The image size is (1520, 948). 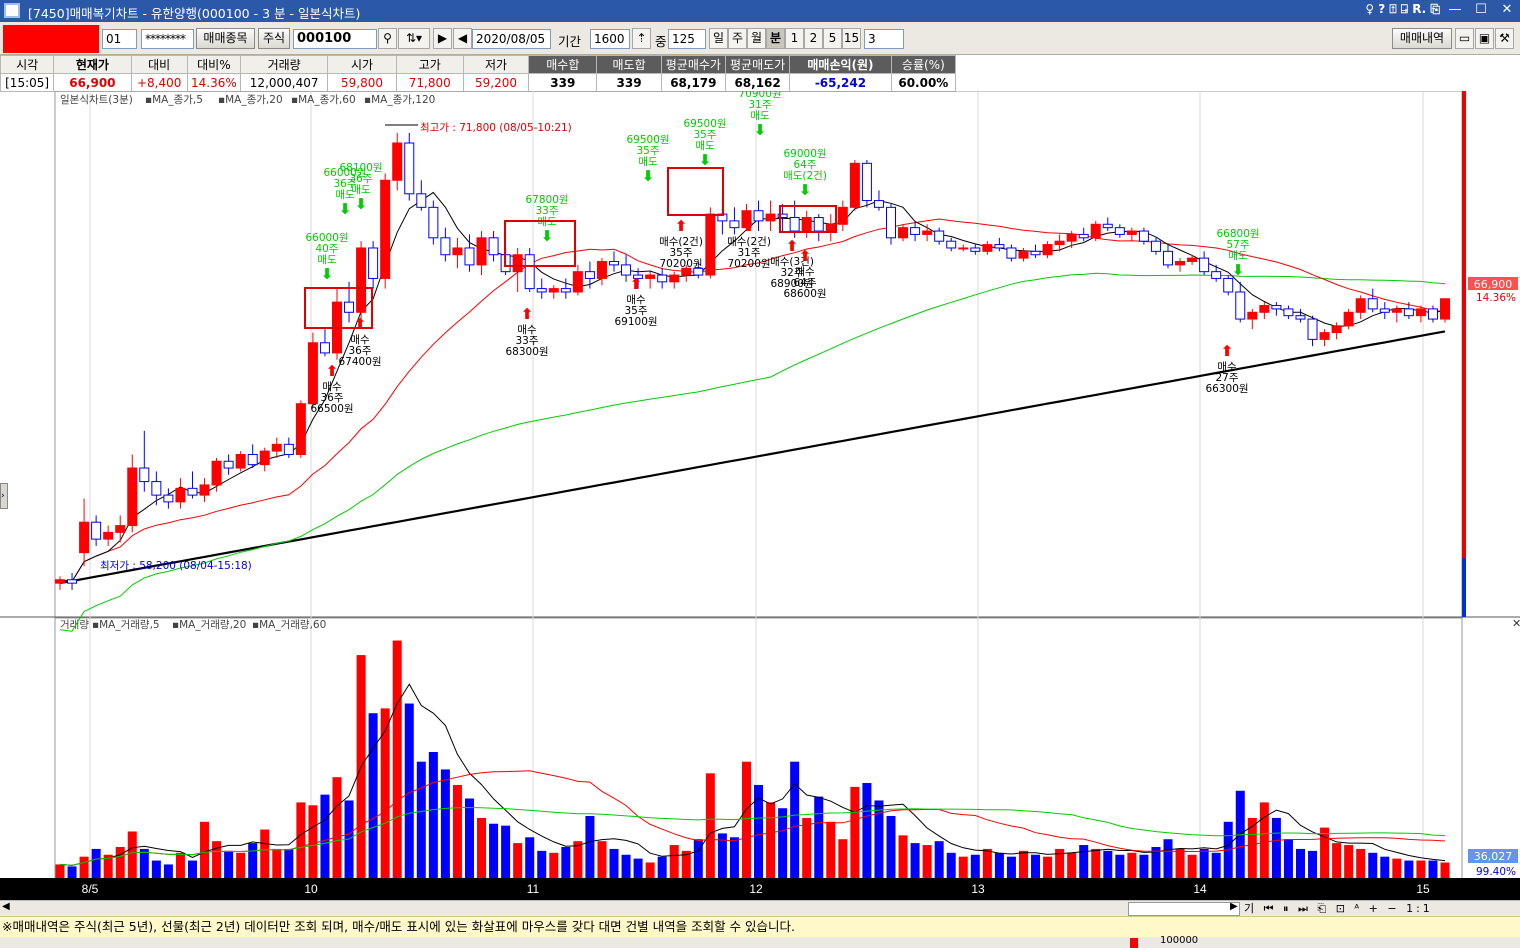 What do you see at coordinates (167, 39) in the screenshot?
I see `password-field: ********` at bounding box center [167, 39].